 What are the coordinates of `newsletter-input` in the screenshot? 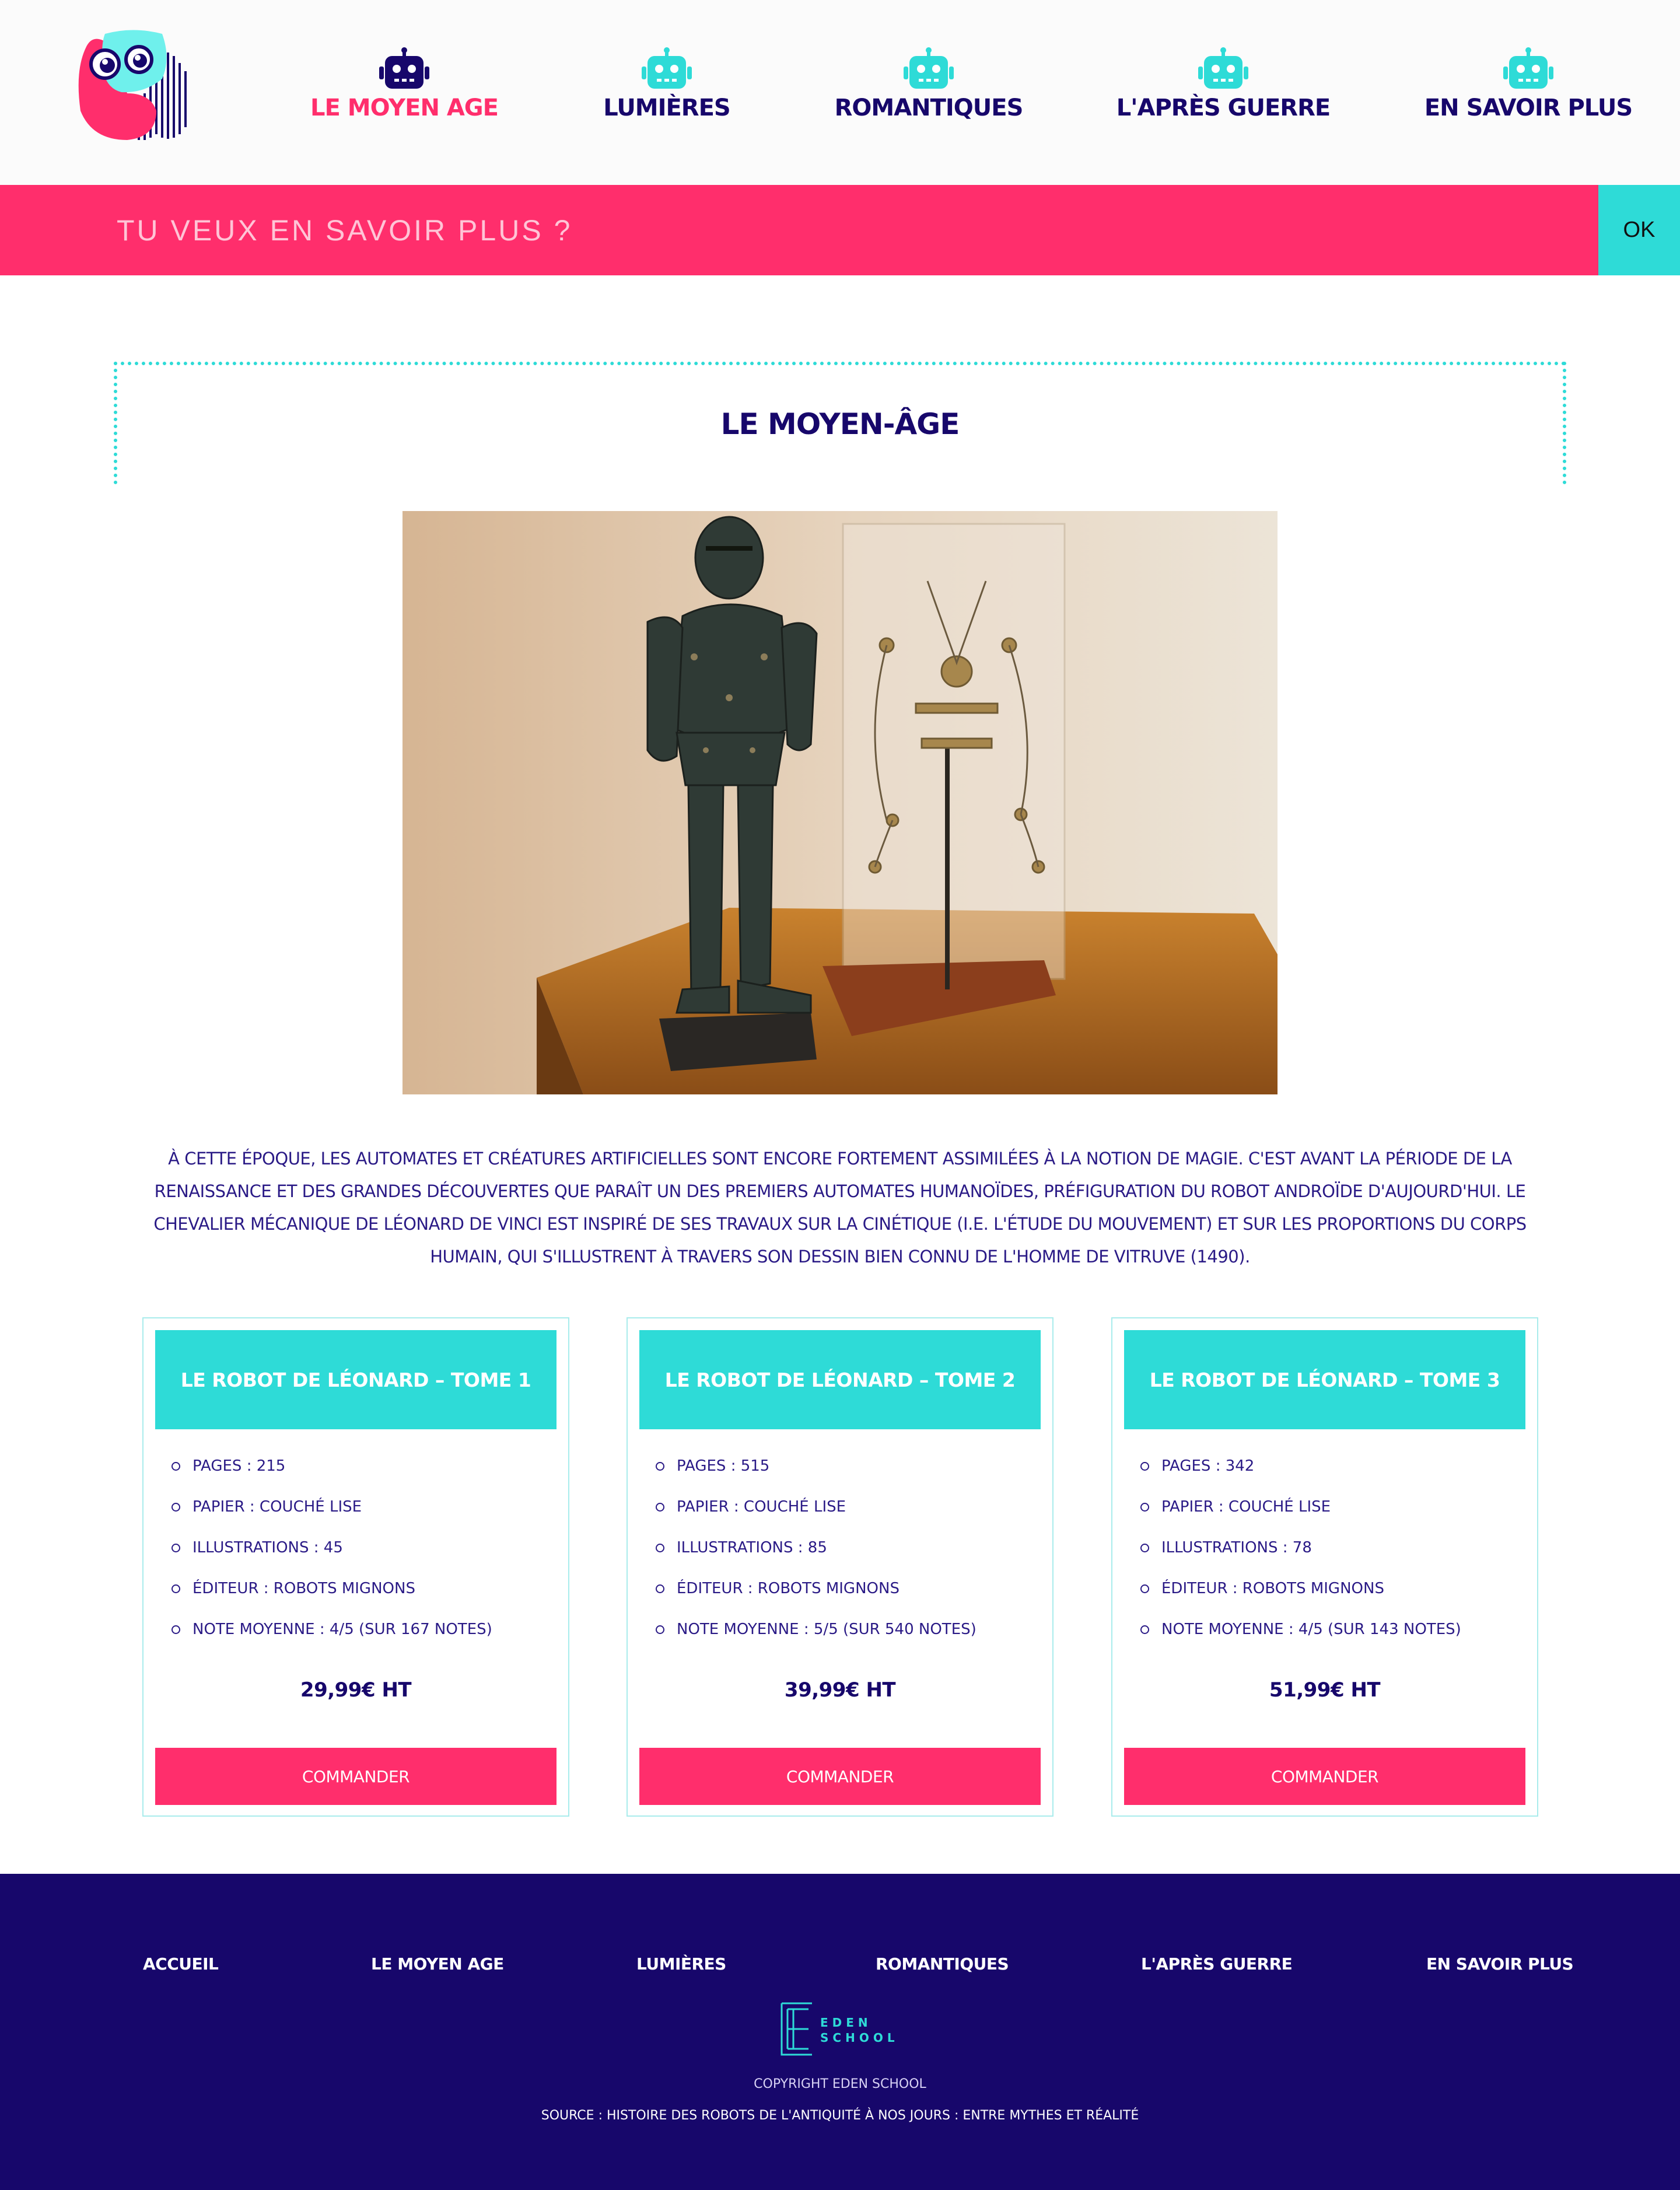 It's located at (799, 230).